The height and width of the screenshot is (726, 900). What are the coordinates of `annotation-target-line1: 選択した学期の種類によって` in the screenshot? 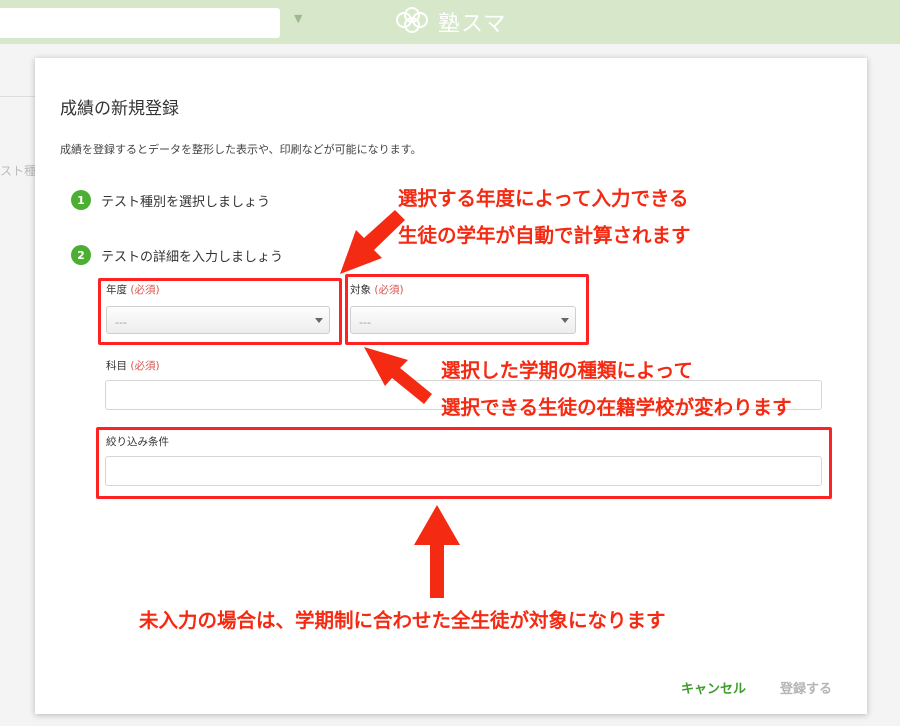 It's located at (567, 370).